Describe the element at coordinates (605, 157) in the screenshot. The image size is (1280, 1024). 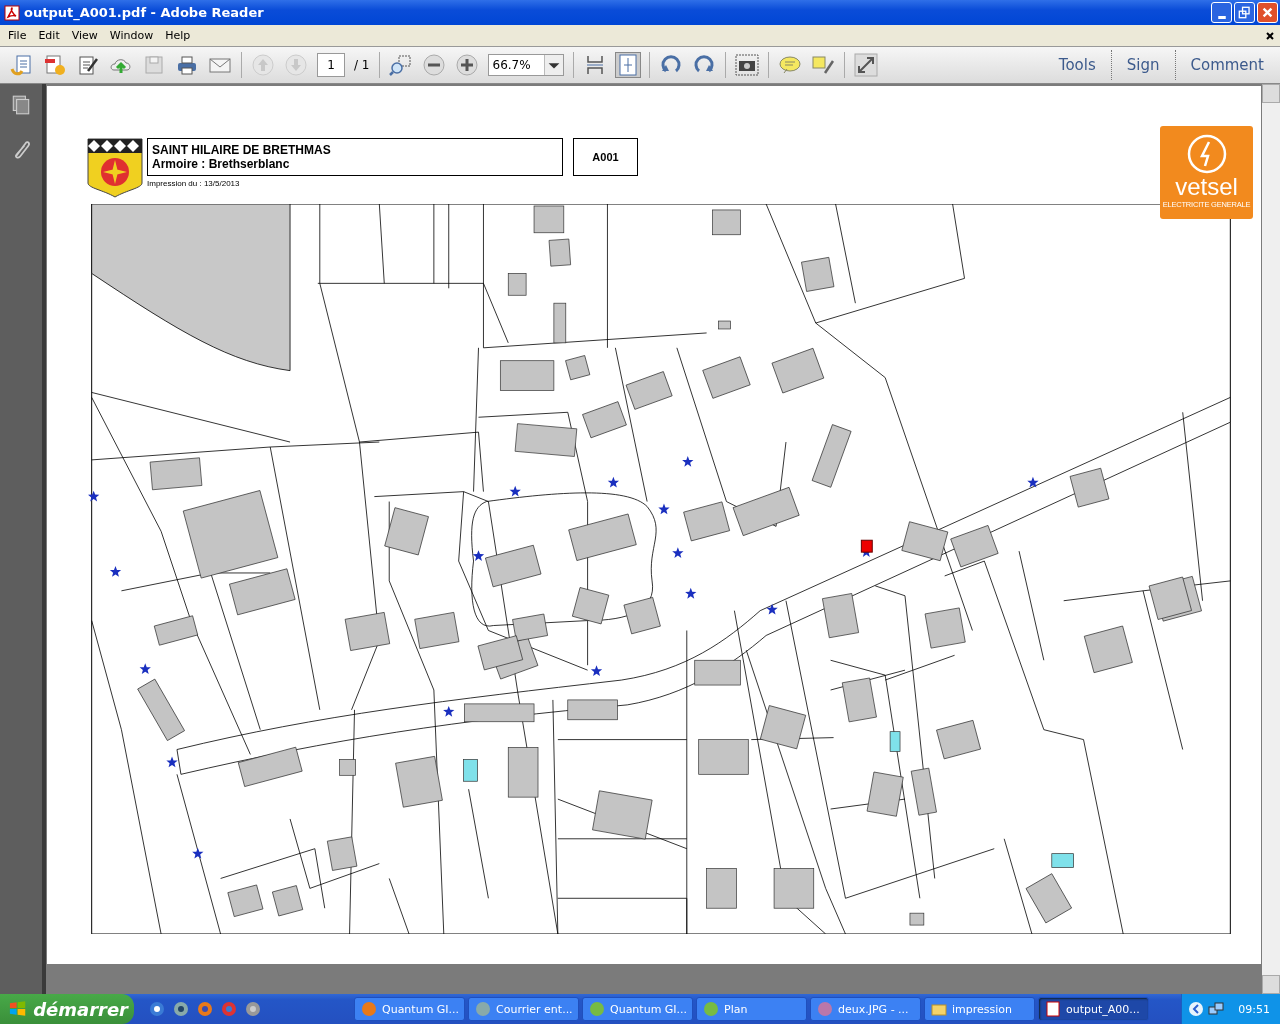
I see `cabinet-code: A001` at that location.